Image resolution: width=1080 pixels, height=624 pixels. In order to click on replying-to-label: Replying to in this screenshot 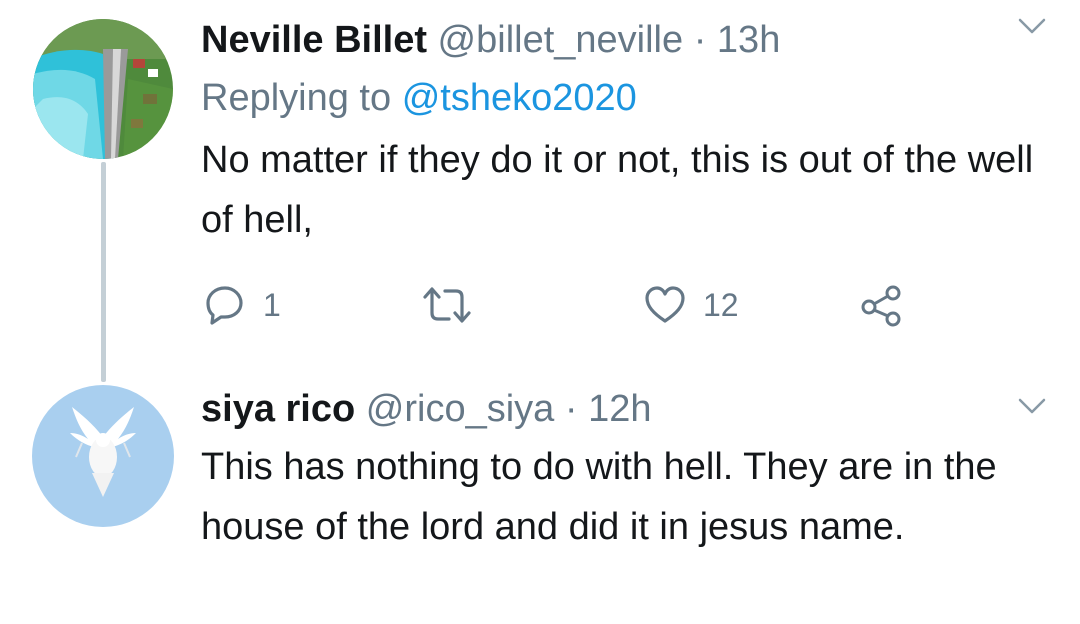, I will do `click(296, 98)`.